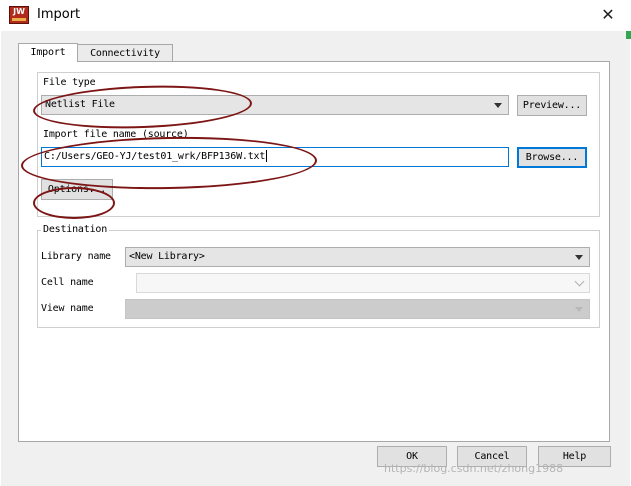 The width and height of the screenshot is (631, 486). I want to click on file-type-value: Netlist File, so click(80, 104).